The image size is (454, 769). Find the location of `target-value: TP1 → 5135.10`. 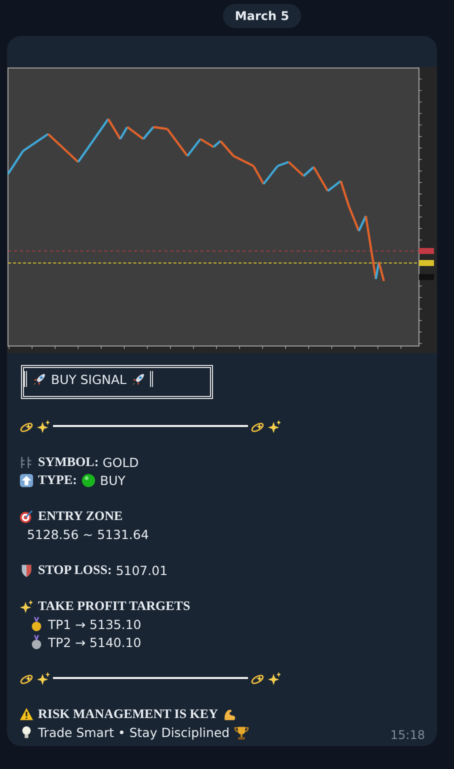

target-value: TP1 → 5135.10 is located at coordinates (95, 624).